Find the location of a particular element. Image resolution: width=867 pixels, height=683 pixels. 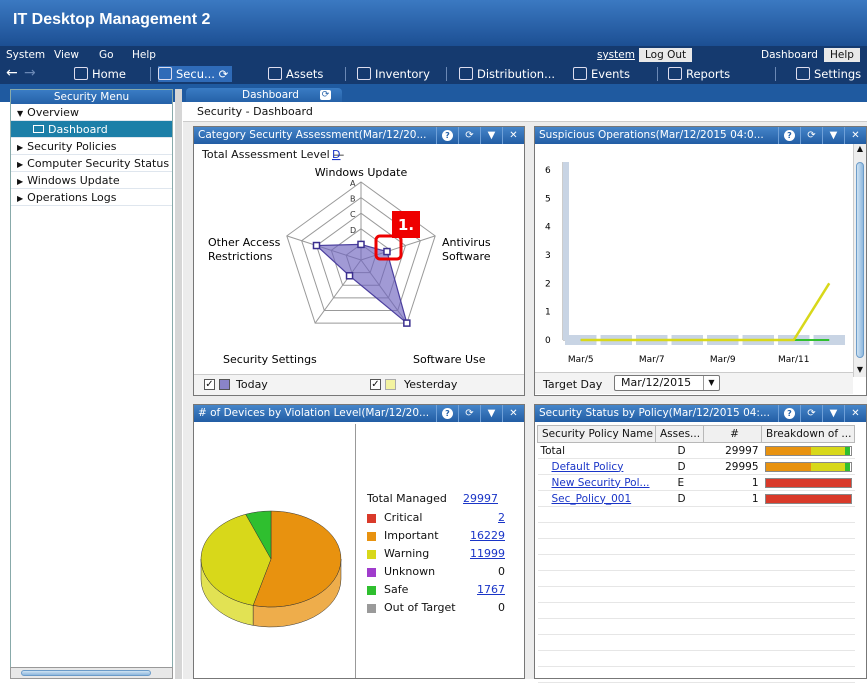

legend-label: Safe is located at coordinates (396, 589).